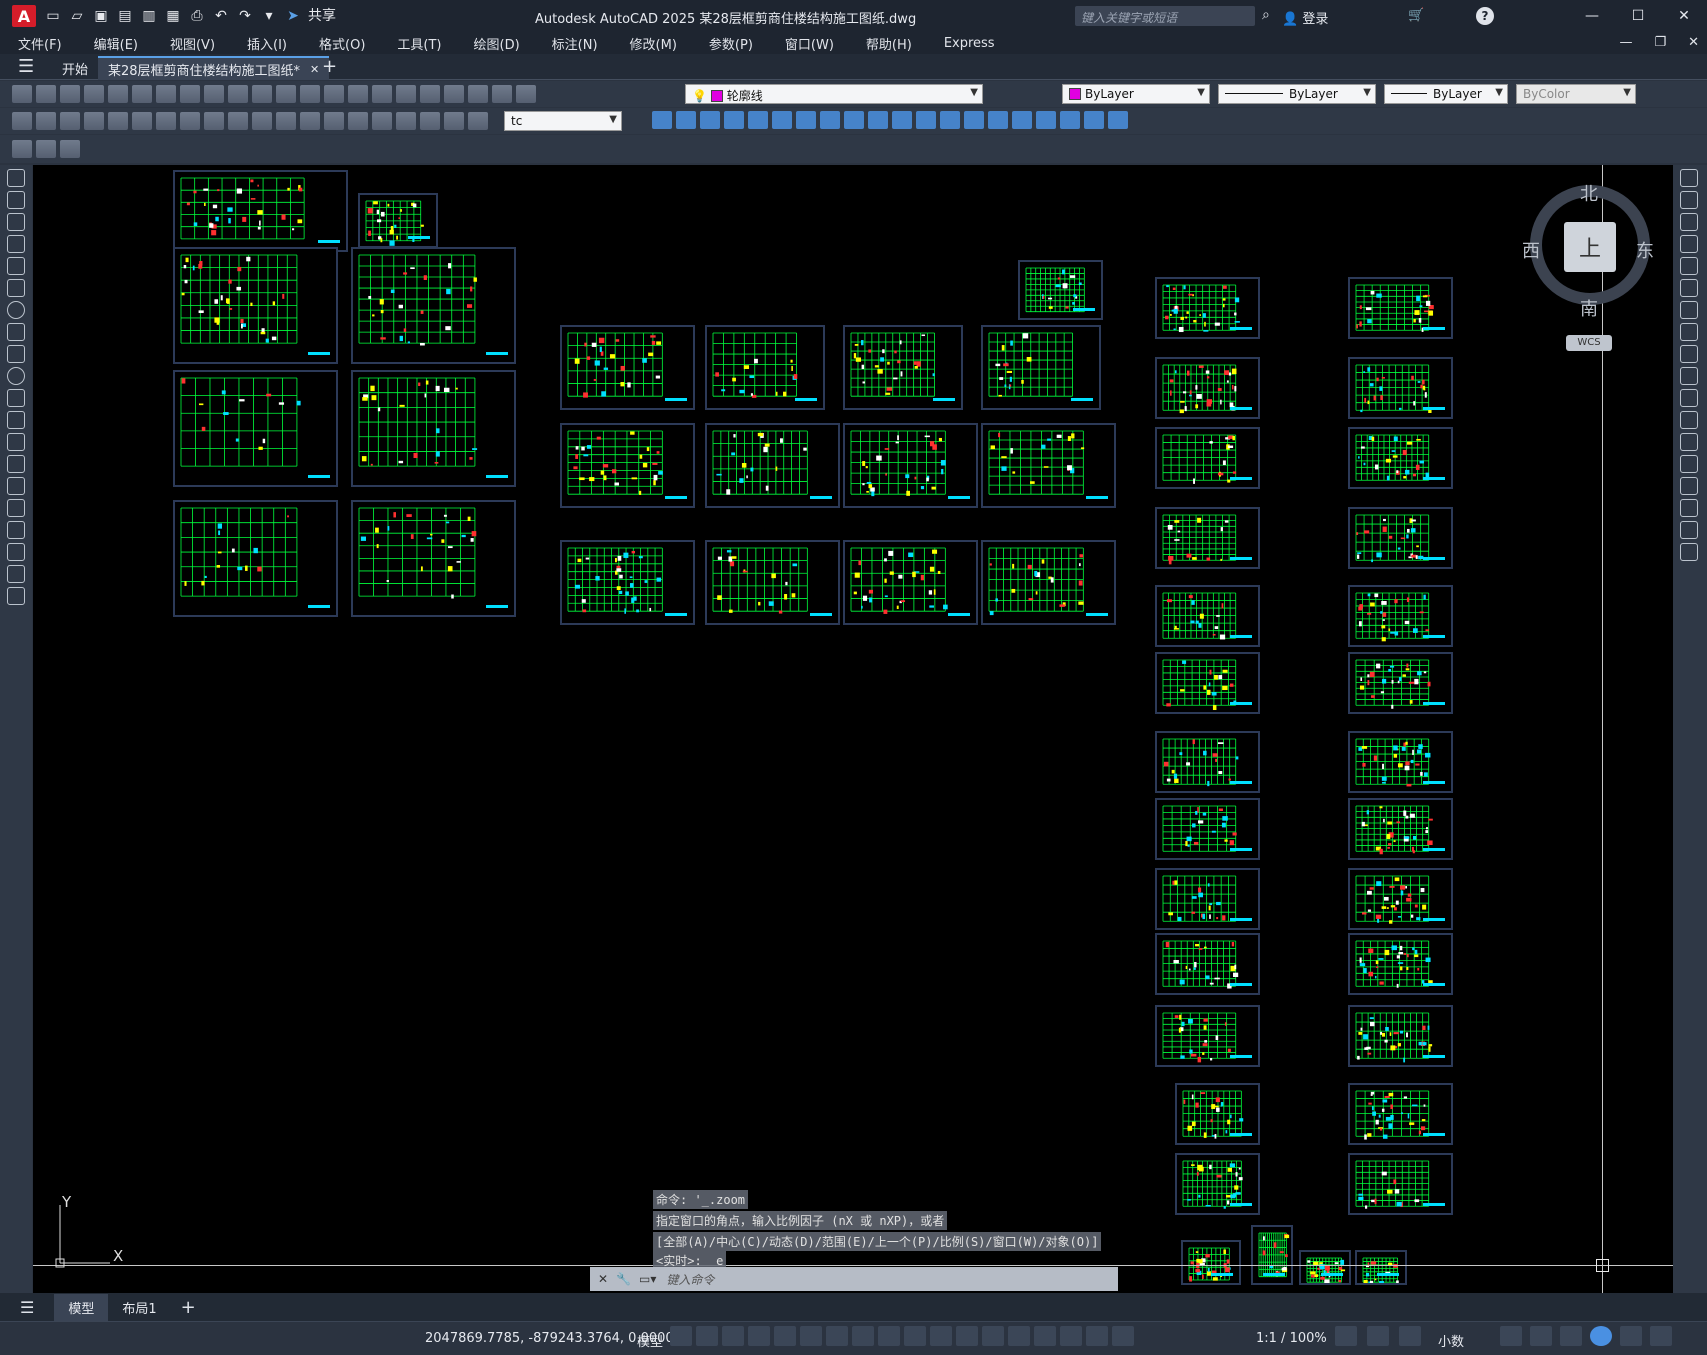 This screenshot has height=1355, width=1707. What do you see at coordinates (26, 66) in the screenshot?
I see `app-menu-icon: ☰` at bounding box center [26, 66].